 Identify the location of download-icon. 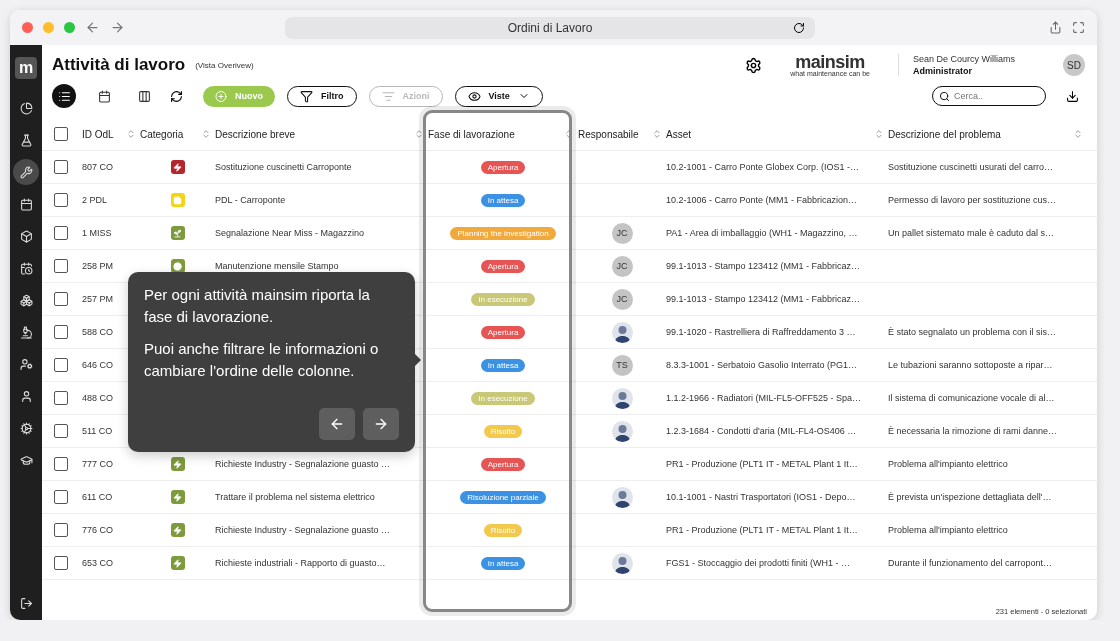
(1072, 96).